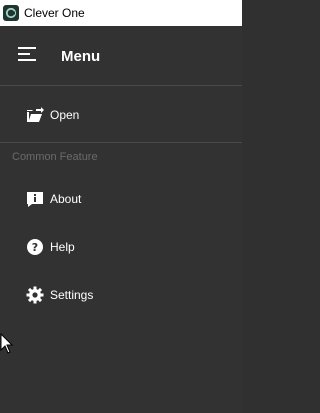 The height and width of the screenshot is (413, 320). What do you see at coordinates (121, 247) in the screenshot?
I see `menu-item-help: ? Help` at bounding box center [121, 247].